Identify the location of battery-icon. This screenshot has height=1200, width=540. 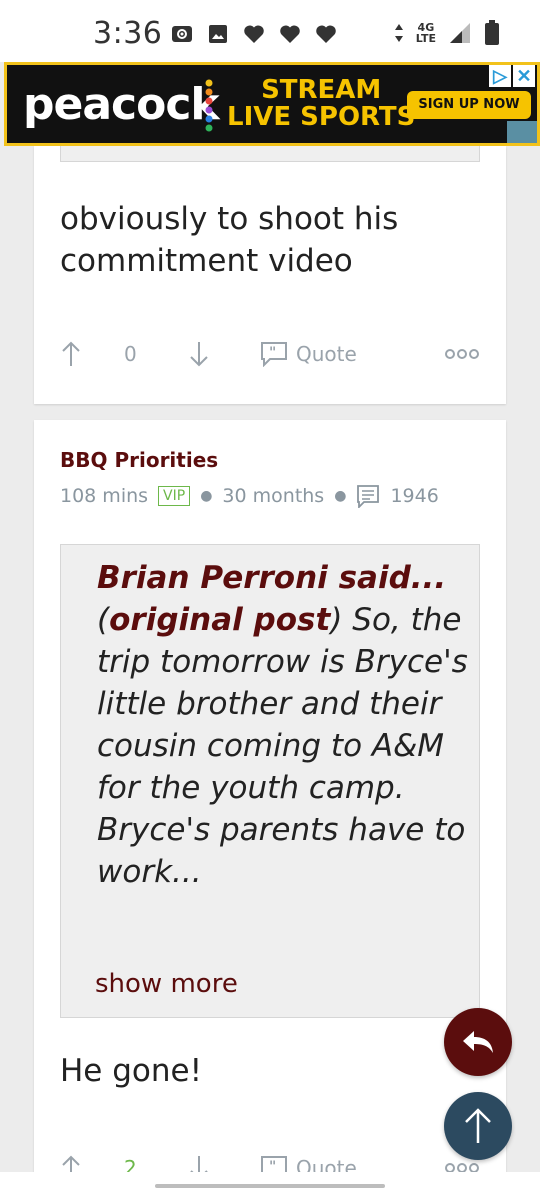
(492, 32).